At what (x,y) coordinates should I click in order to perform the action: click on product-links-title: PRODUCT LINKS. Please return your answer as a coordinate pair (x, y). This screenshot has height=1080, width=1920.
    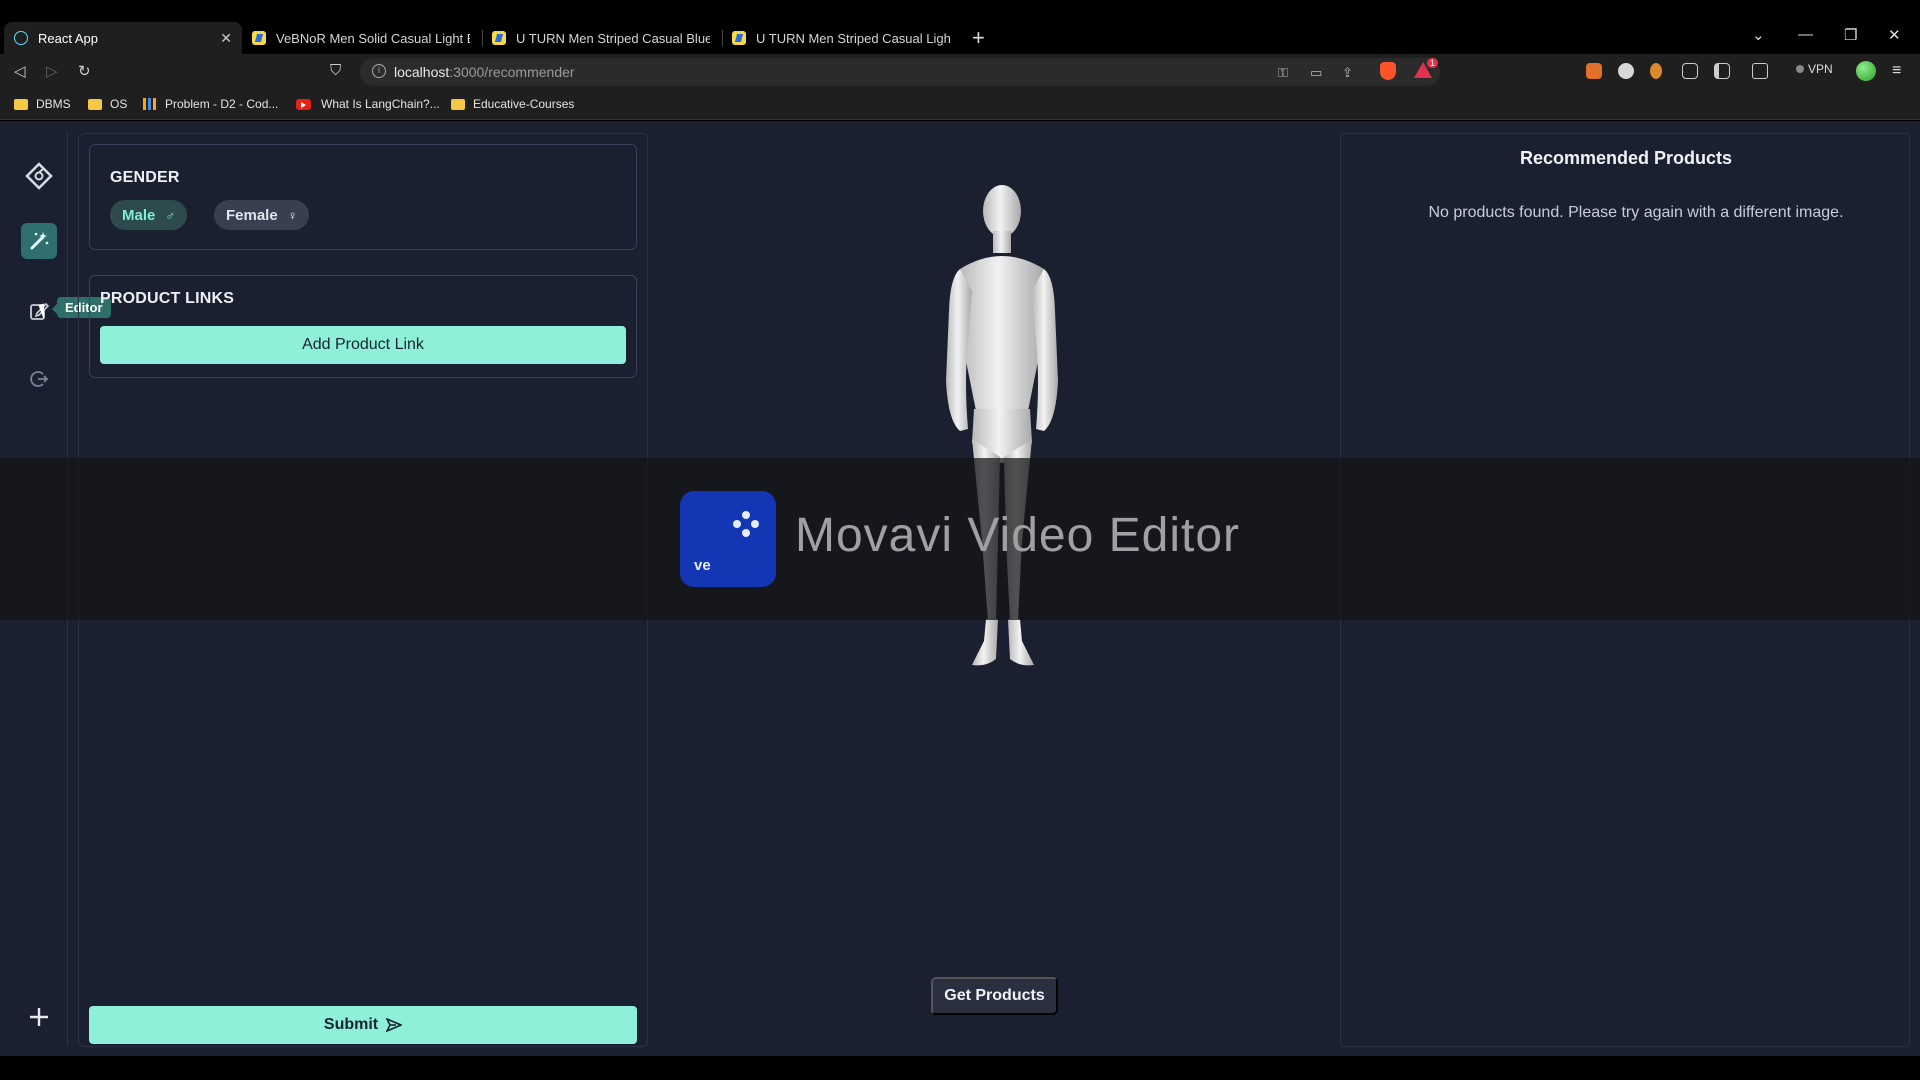
    Looking at the image, I should click on (167, 298).